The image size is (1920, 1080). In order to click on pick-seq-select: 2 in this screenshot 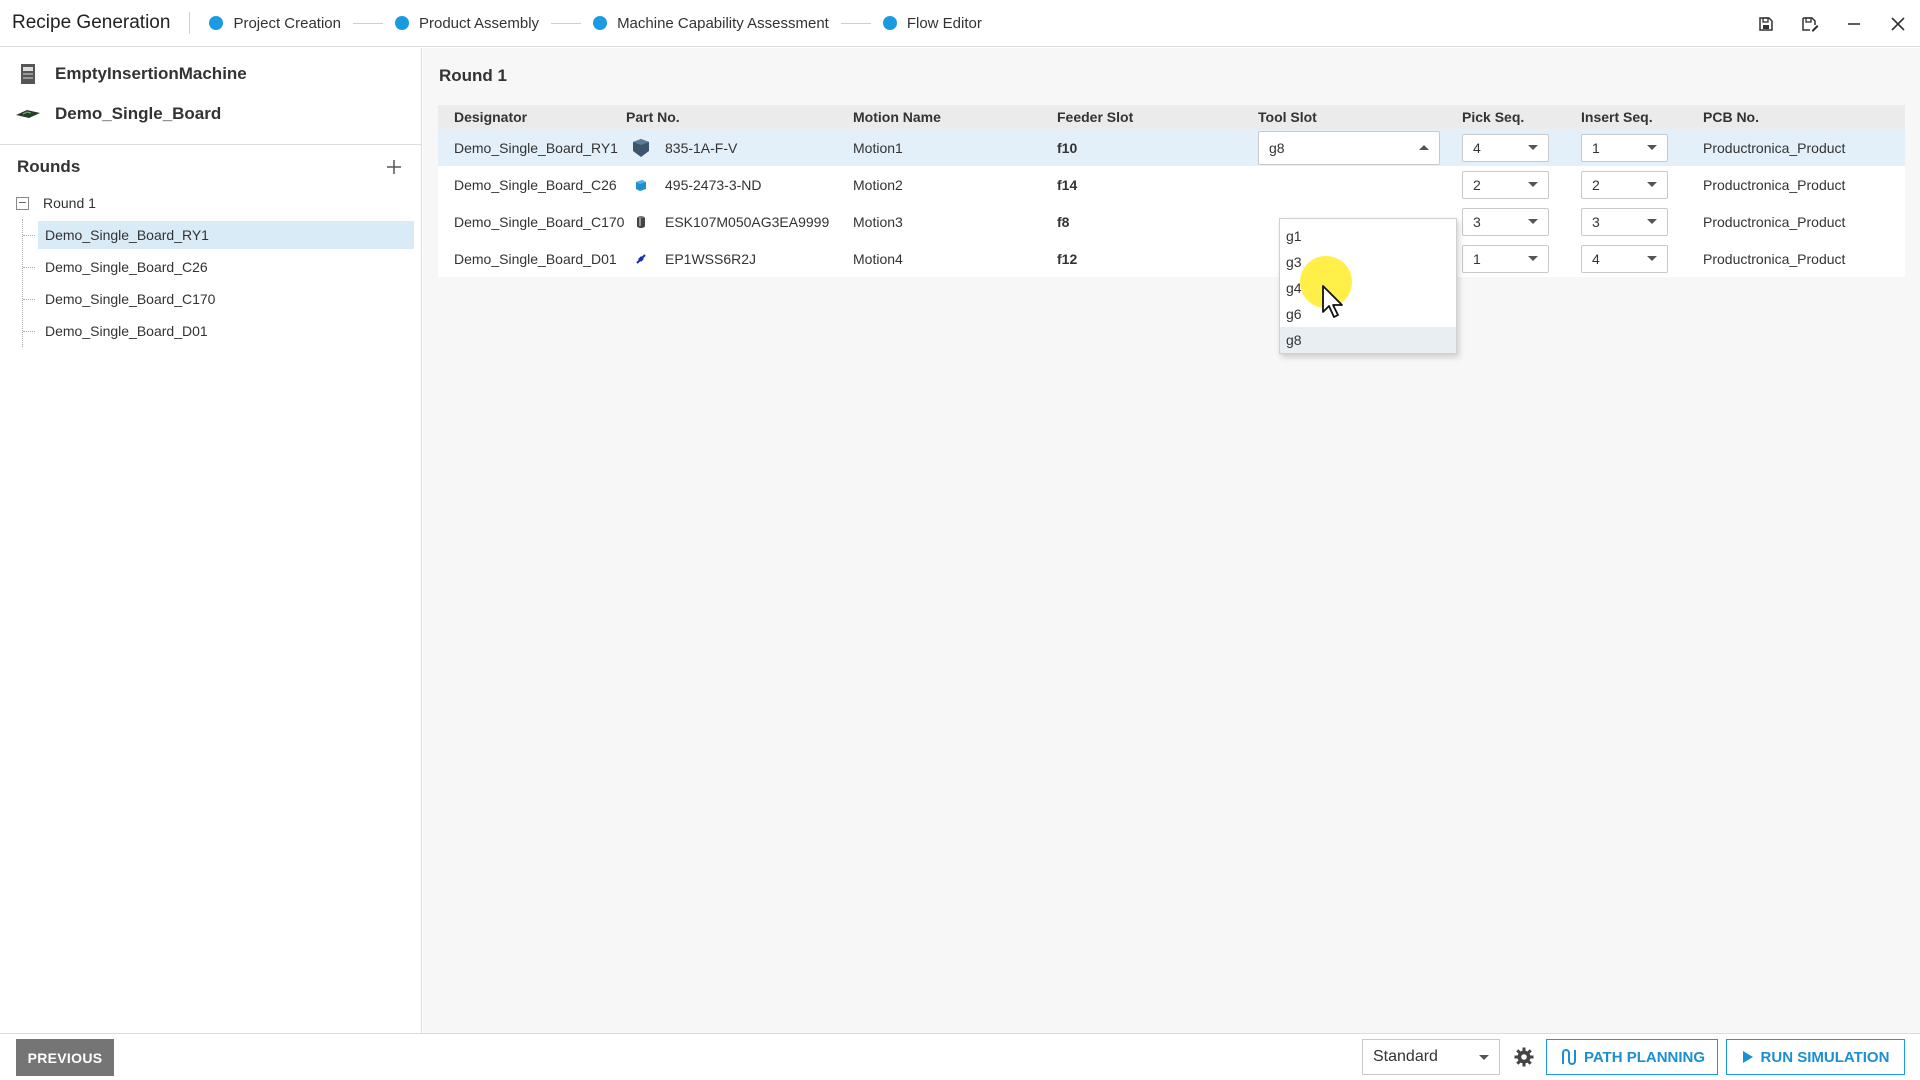, I will do `click(1505, 184)`.